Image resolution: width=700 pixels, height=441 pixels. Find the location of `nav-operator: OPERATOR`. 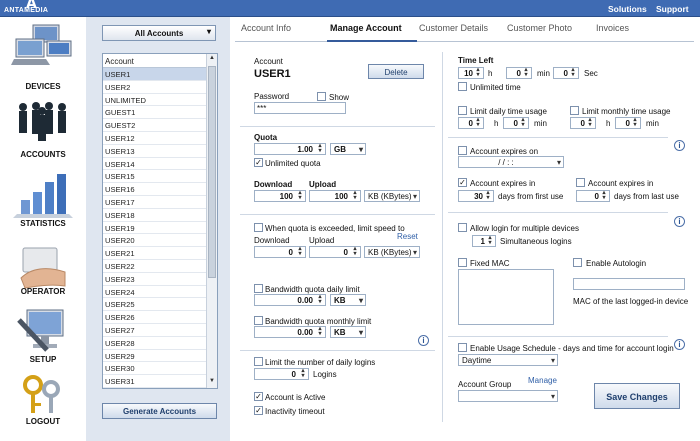

nav-operator: OPERATOR is located at coordinates (43, 278).